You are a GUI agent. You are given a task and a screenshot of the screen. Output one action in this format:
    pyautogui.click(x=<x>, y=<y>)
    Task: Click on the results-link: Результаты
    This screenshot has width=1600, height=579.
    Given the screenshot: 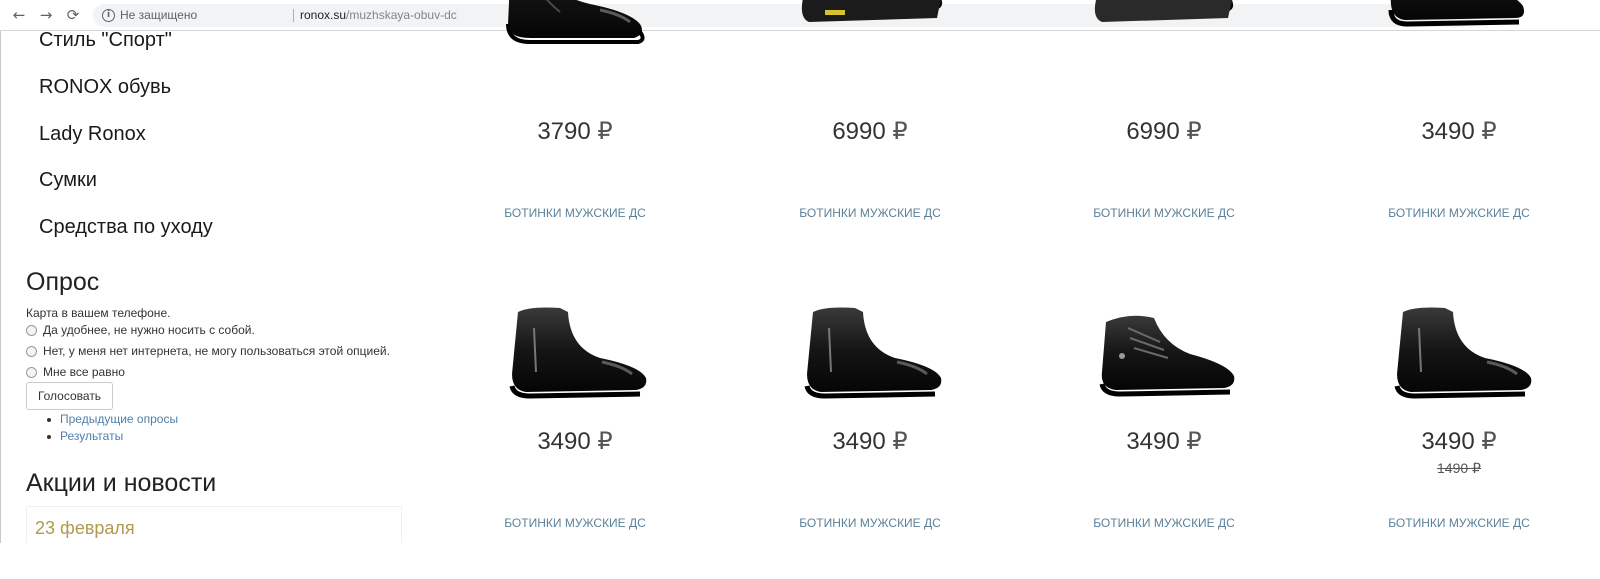 What is the action you would take?
    pyautogui.click(x=85, y=436)
    